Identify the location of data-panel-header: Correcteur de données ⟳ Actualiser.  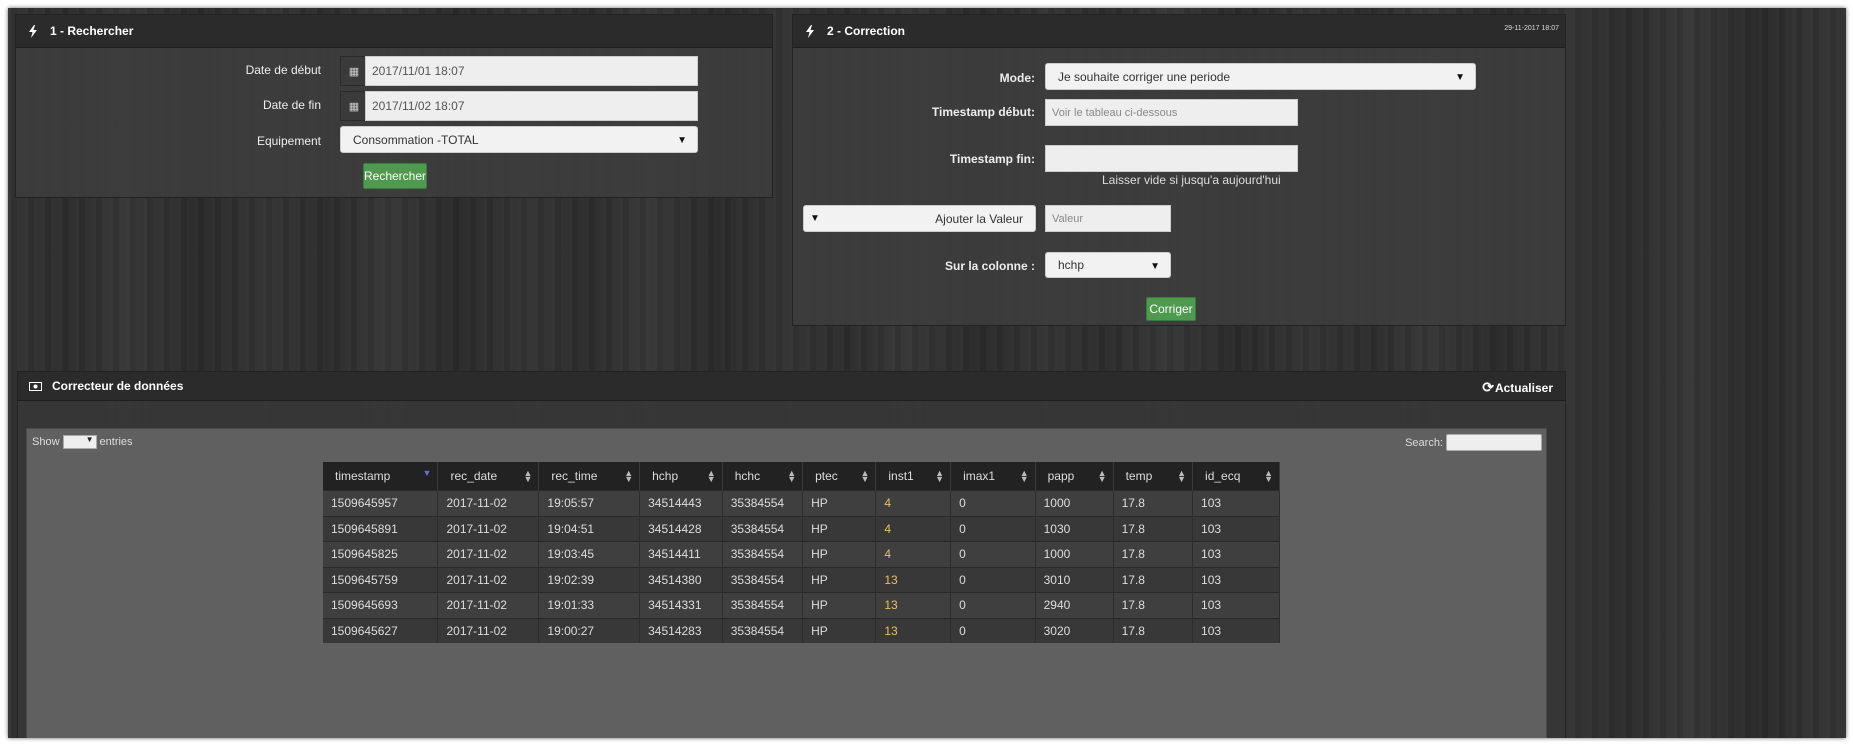
(791, 386).